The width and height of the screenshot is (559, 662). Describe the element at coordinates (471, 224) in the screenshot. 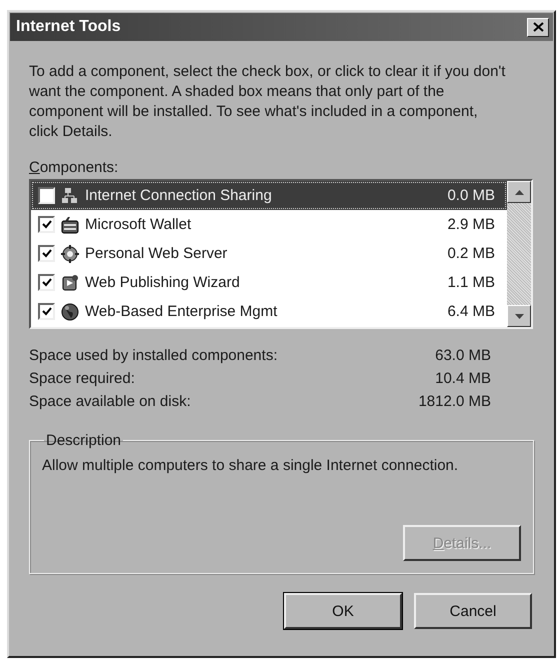

I see `component-size: 2.9 MB` at that location.